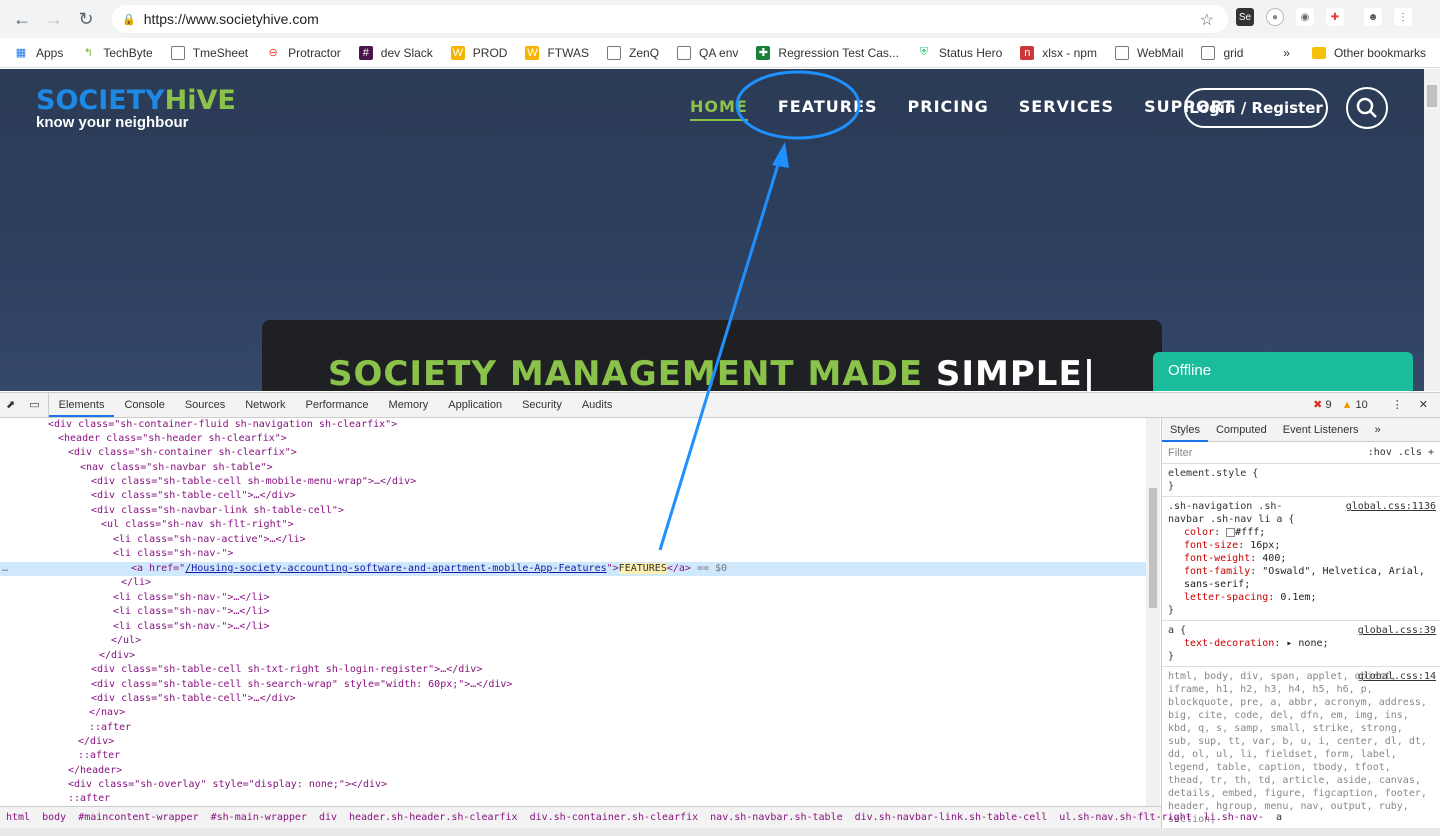  I want to click on styles-filter-toggles: :hov .cls +, so click(1401, 452).